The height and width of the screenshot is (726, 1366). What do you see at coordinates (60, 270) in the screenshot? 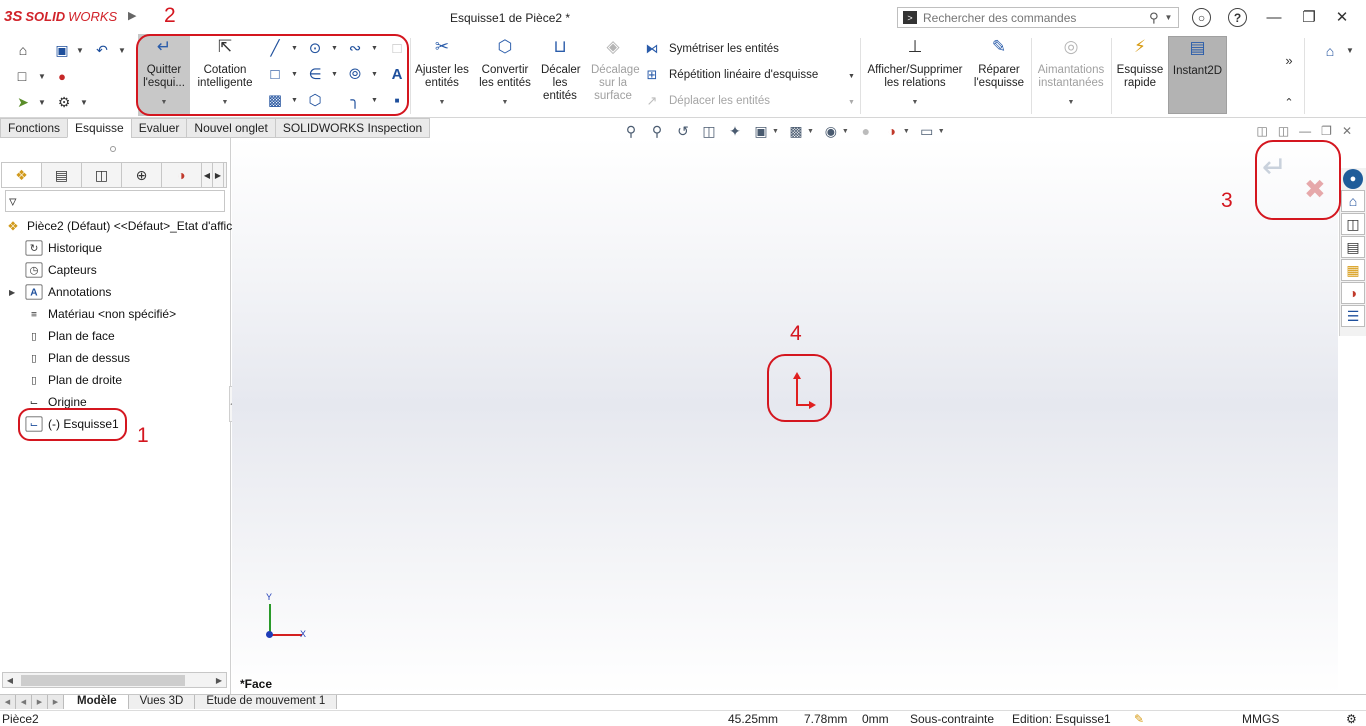
I see `tree-item-capteurs: ◷ Capteurs` at bounding box center [60, 270].